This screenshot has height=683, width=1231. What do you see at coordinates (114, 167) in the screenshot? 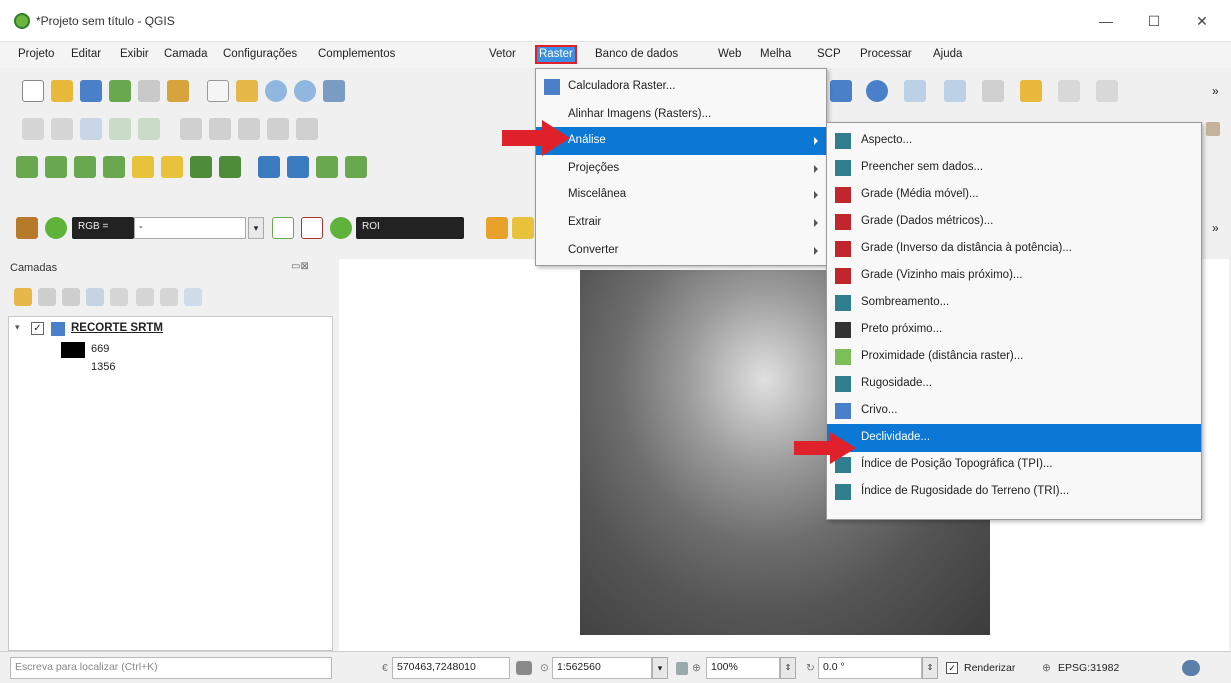
I see `add-spatialite-layer-icon` at bounding box center [114, 167].